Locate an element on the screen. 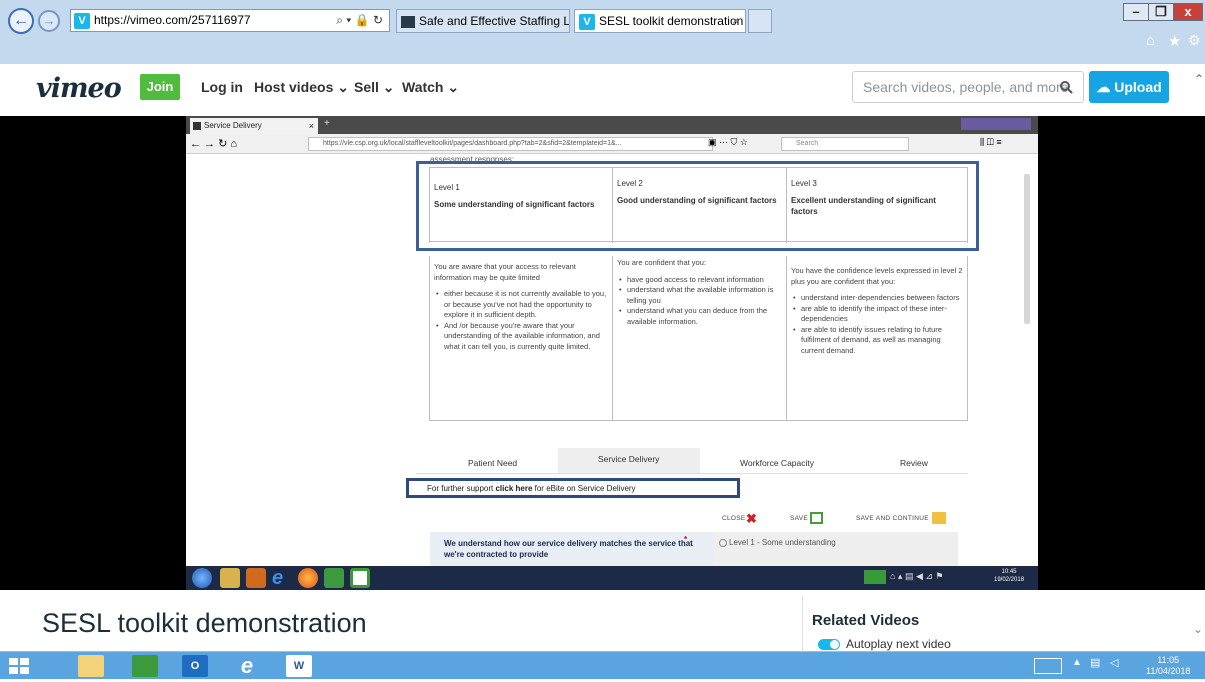 The image size is (1205, 682). ff-scrollbar is located at coordinates (1027, 249).